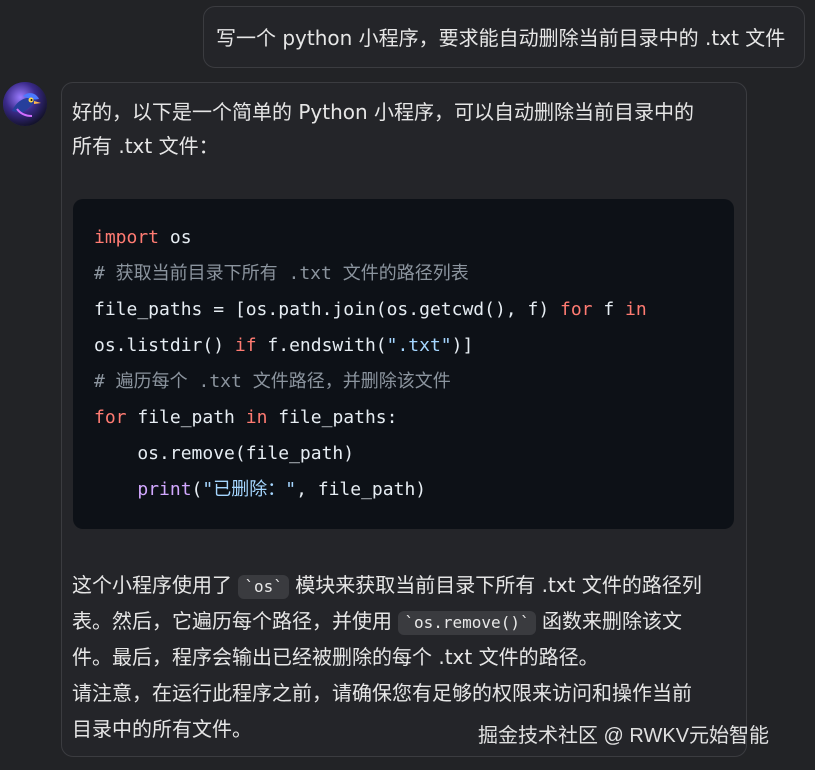  I want to click on assistant-avatar, so click(25, 104).